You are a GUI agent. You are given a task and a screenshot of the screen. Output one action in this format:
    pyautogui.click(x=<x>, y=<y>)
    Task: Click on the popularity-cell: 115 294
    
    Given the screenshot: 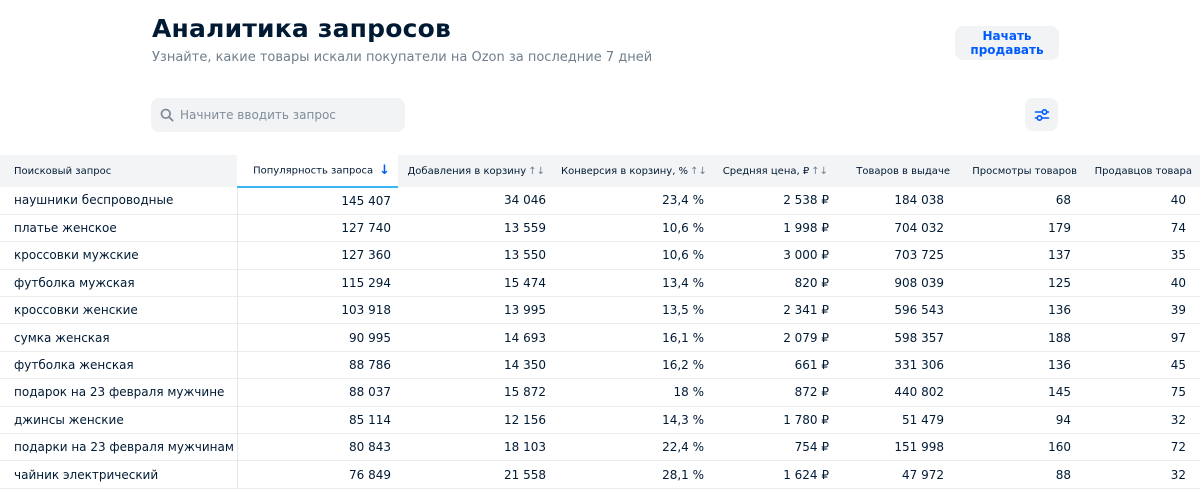 What is the action you would take?
    pyautogui.click(x=317, y=283)
    